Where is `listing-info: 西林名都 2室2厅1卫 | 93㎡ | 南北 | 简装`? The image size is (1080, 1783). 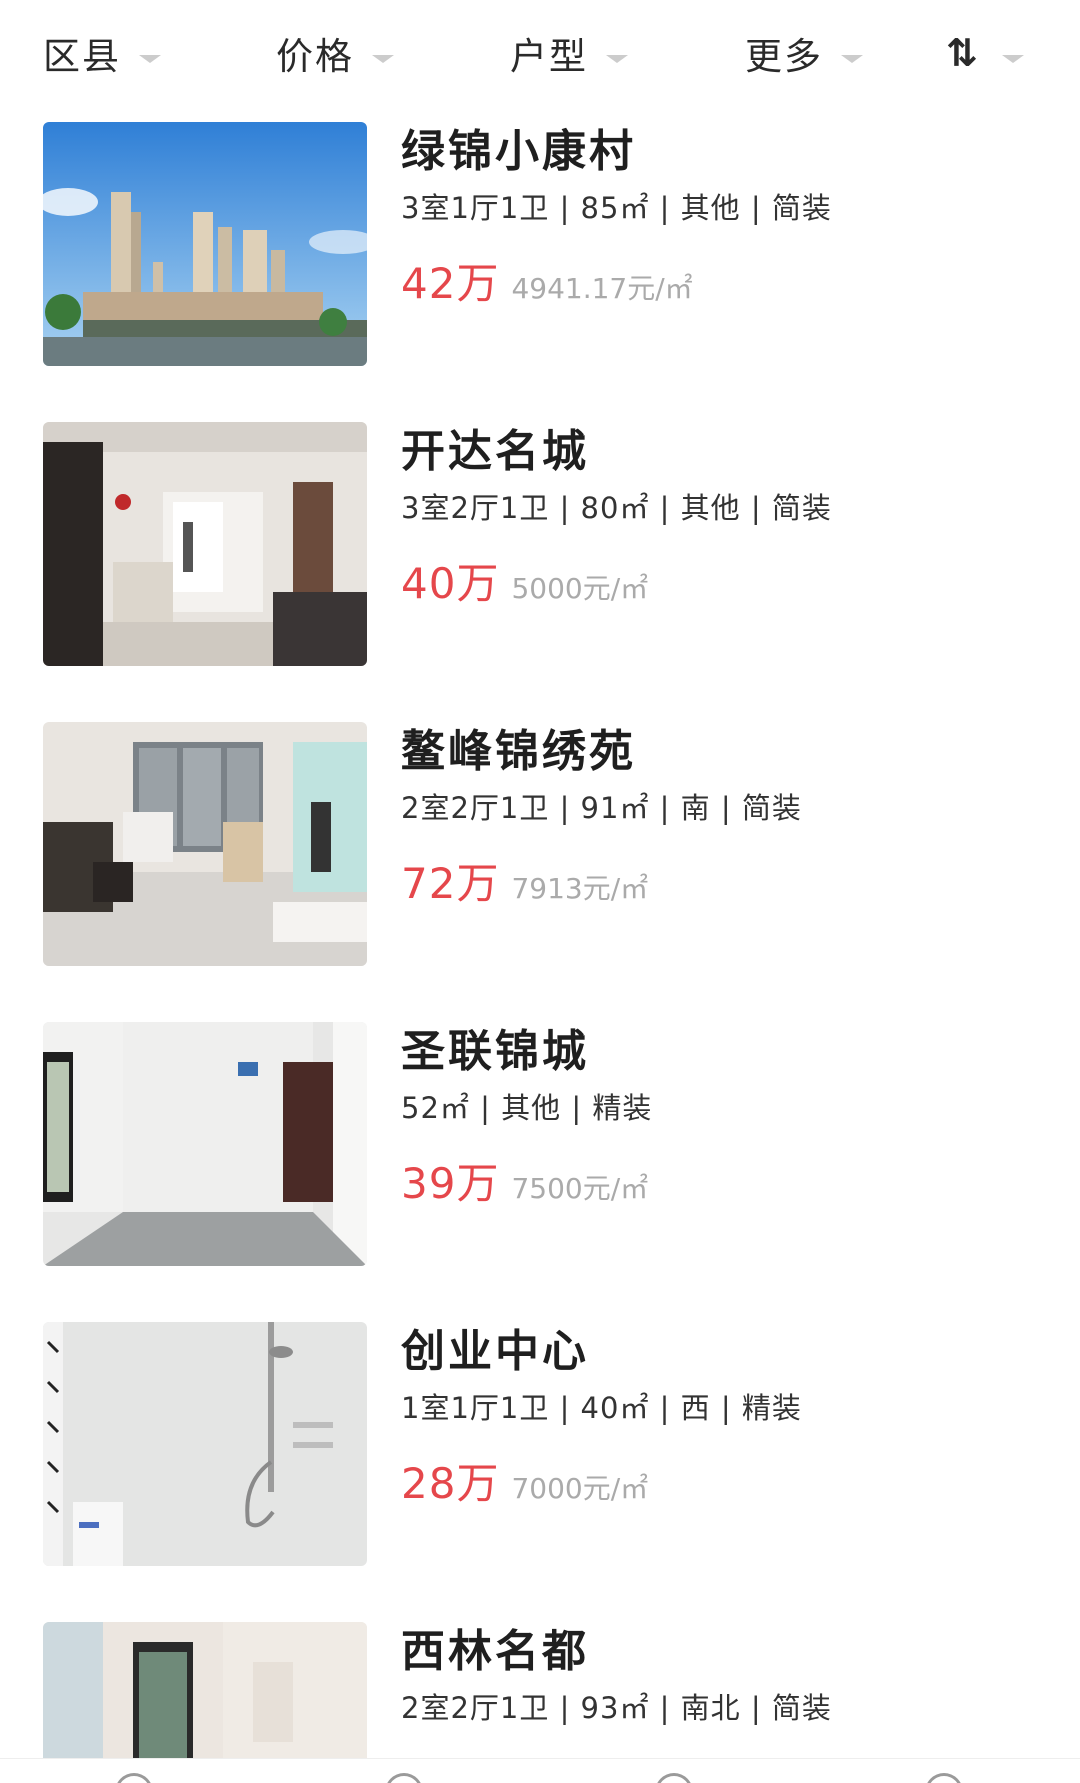 listing-info: 西林名都 2室2厅1卫 | 93㎡ | 南北 | 简装 is located at coordinates (721, 1675).